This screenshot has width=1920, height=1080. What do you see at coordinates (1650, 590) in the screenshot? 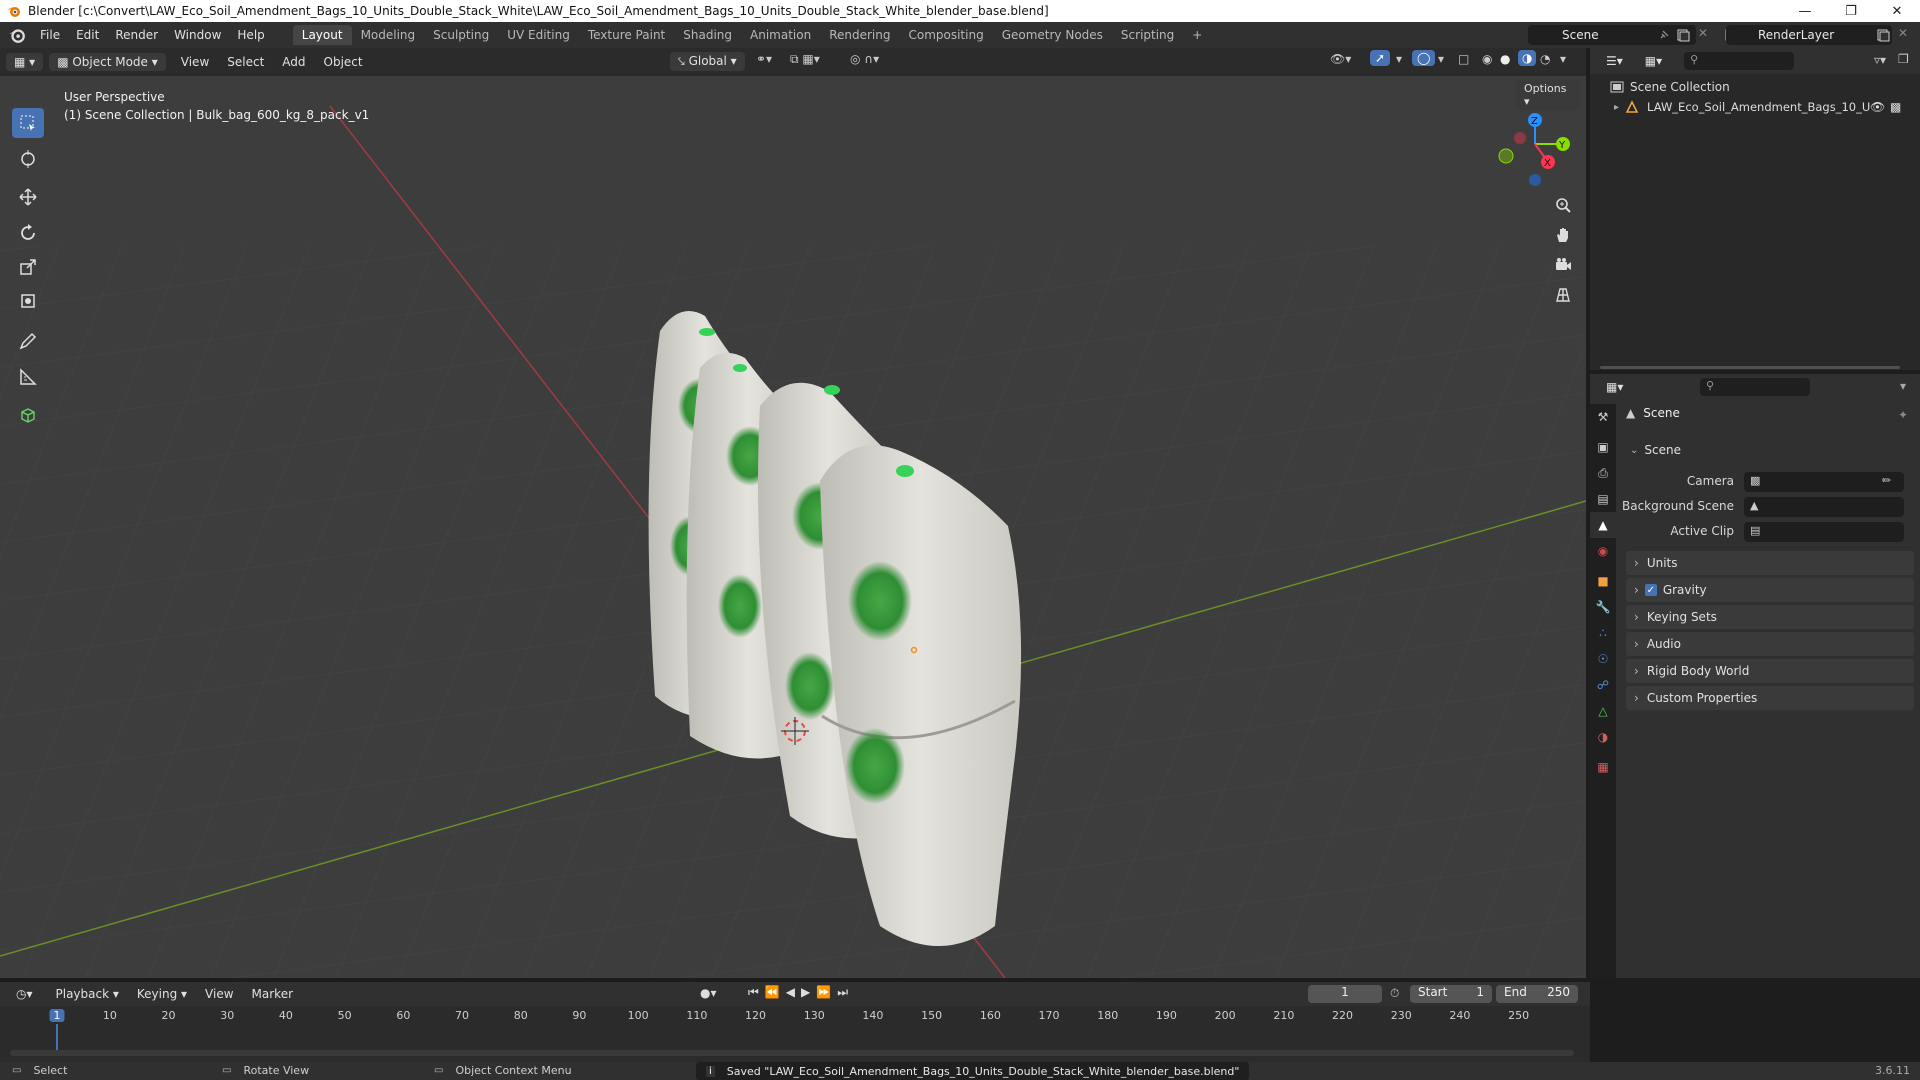
I see `gravity-checkbox: ✓` at bounding box center [1650, 590].